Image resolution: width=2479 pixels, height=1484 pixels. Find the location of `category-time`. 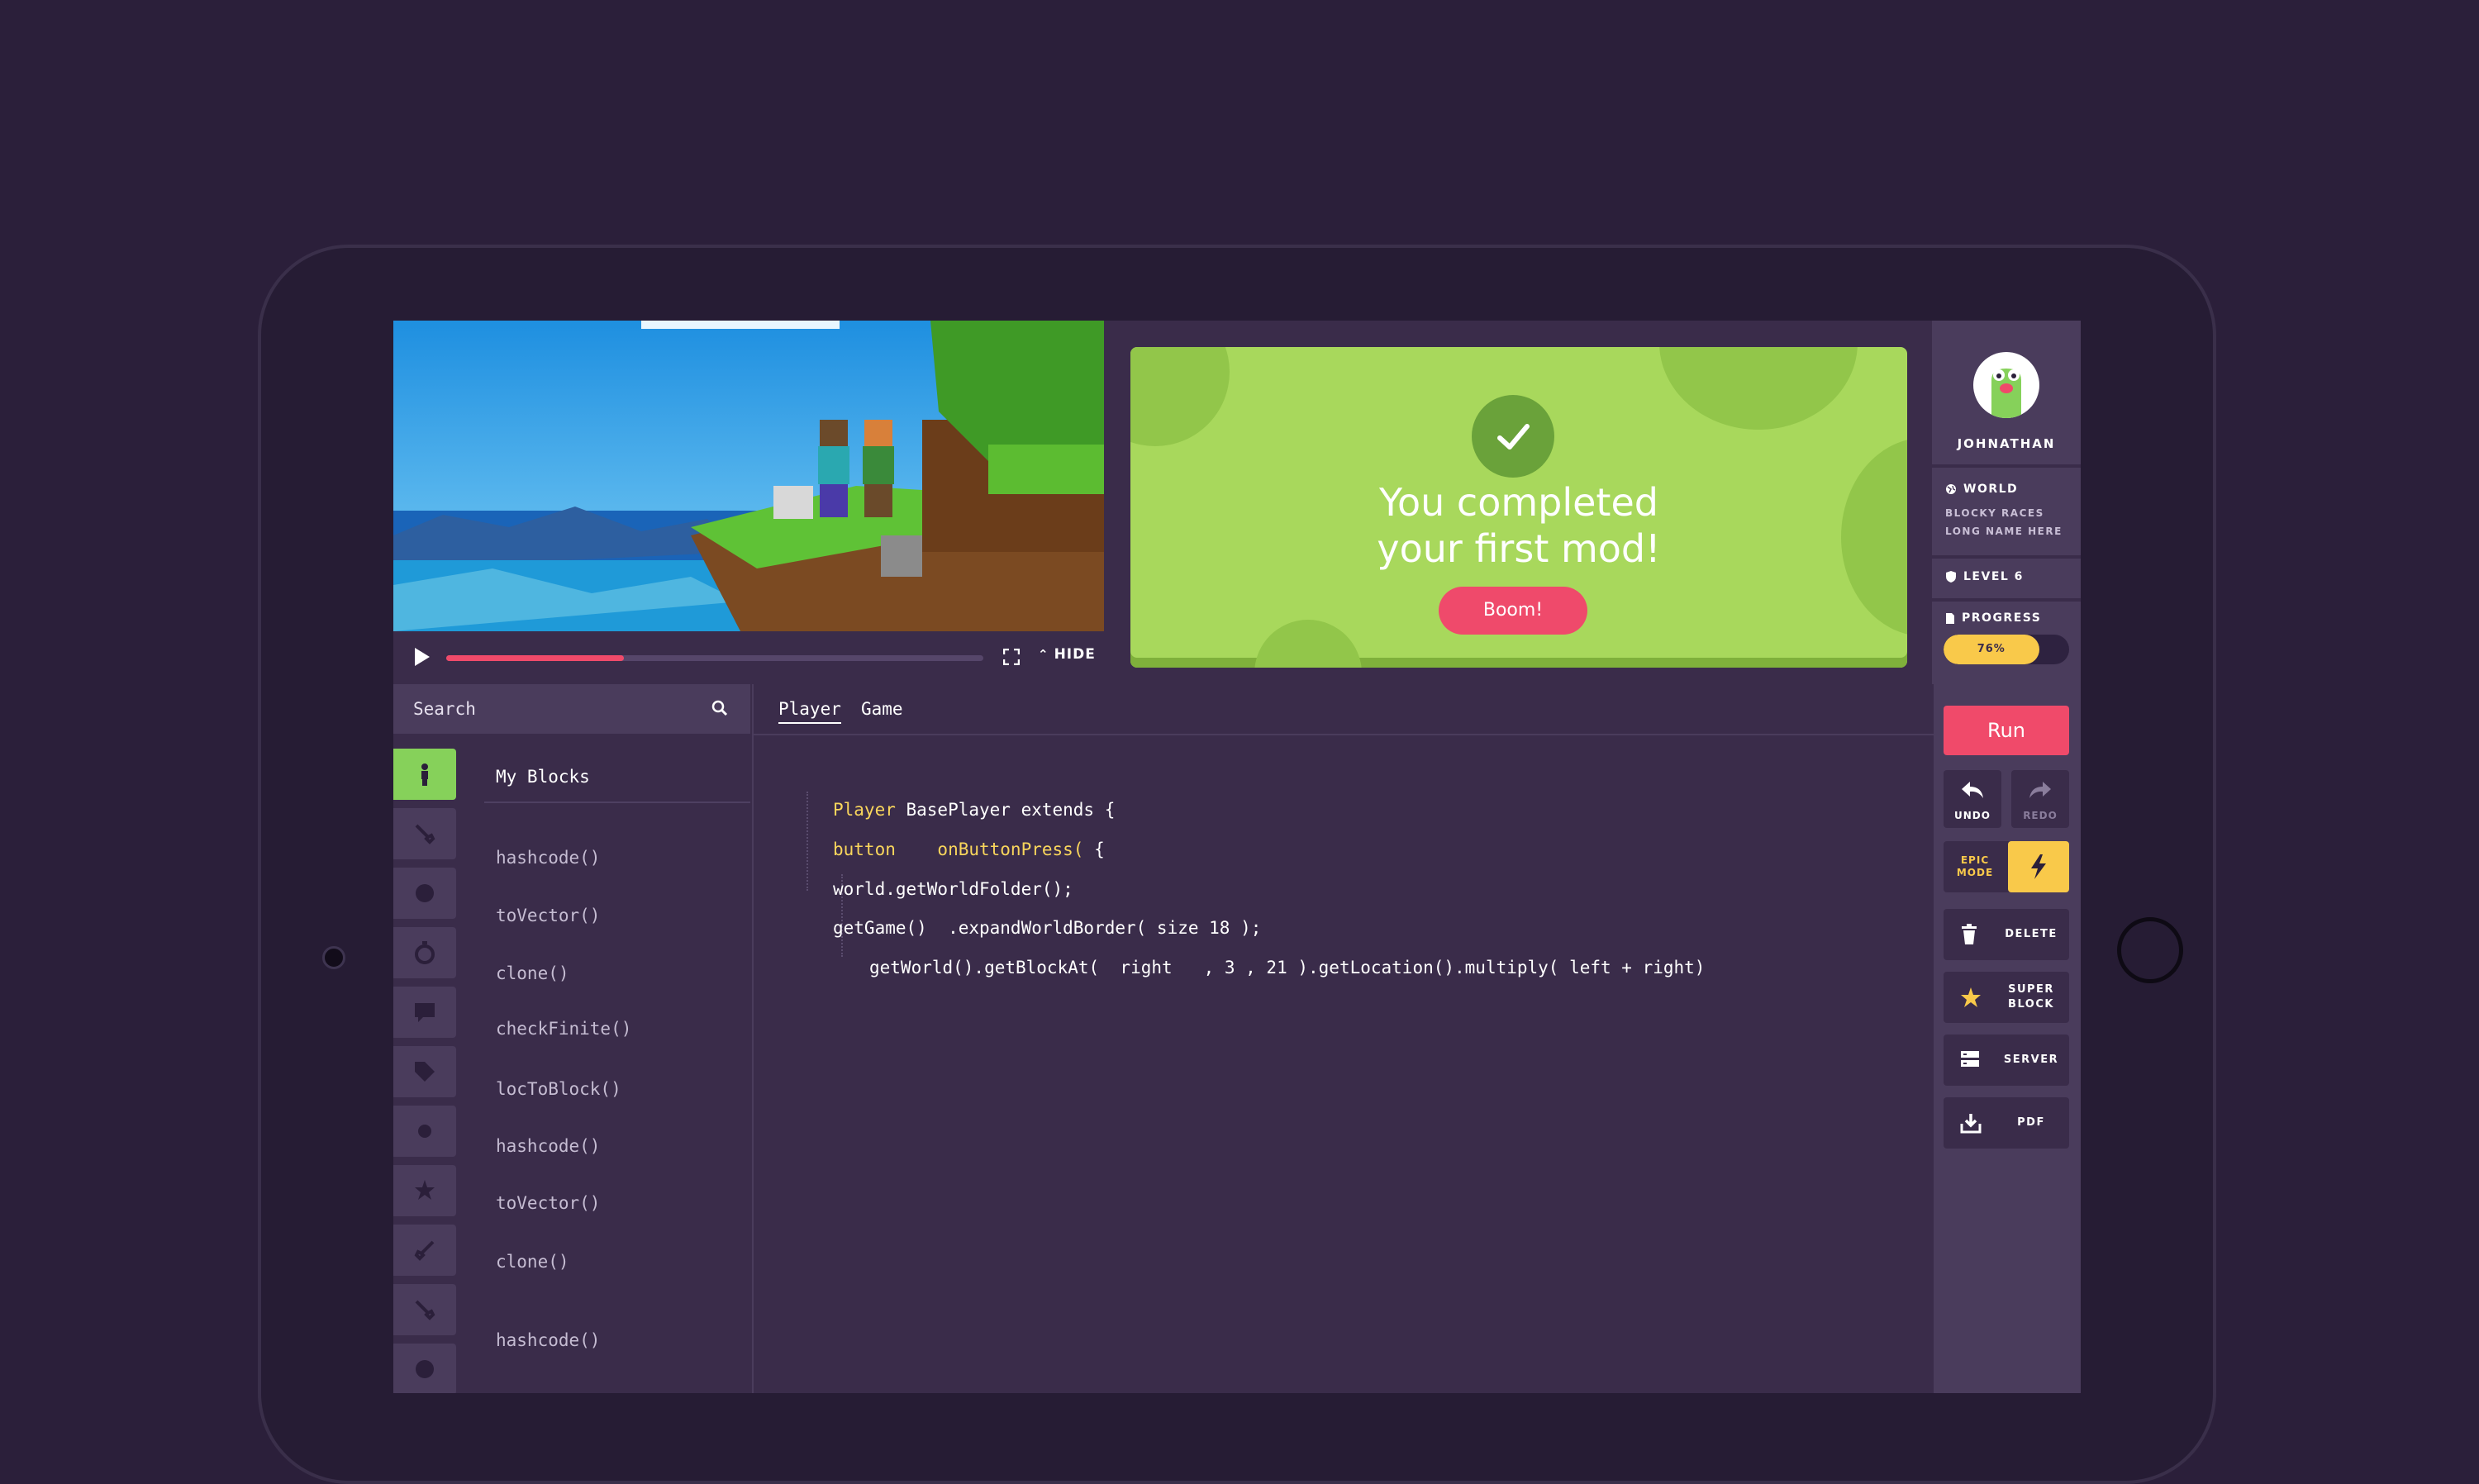

category-time is located at coordinates (424, 952).